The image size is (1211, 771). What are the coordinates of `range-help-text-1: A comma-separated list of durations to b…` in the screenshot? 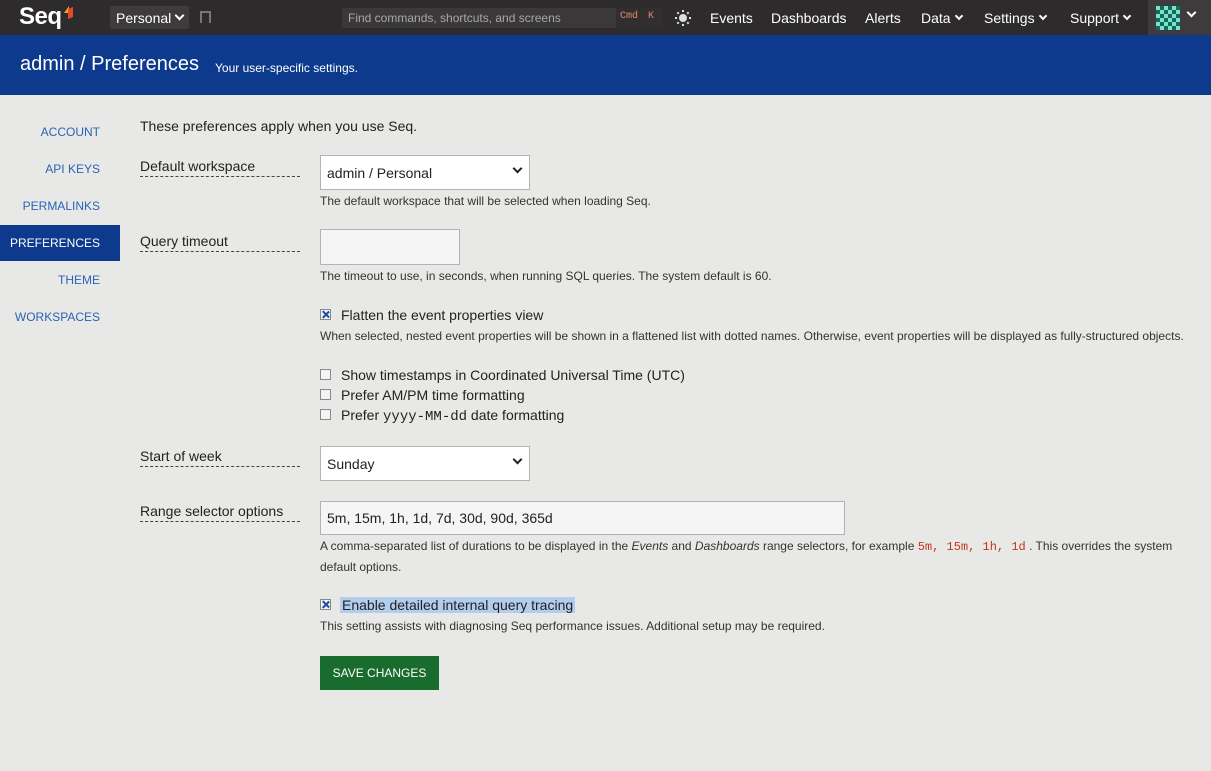 It's located at (476, 546).